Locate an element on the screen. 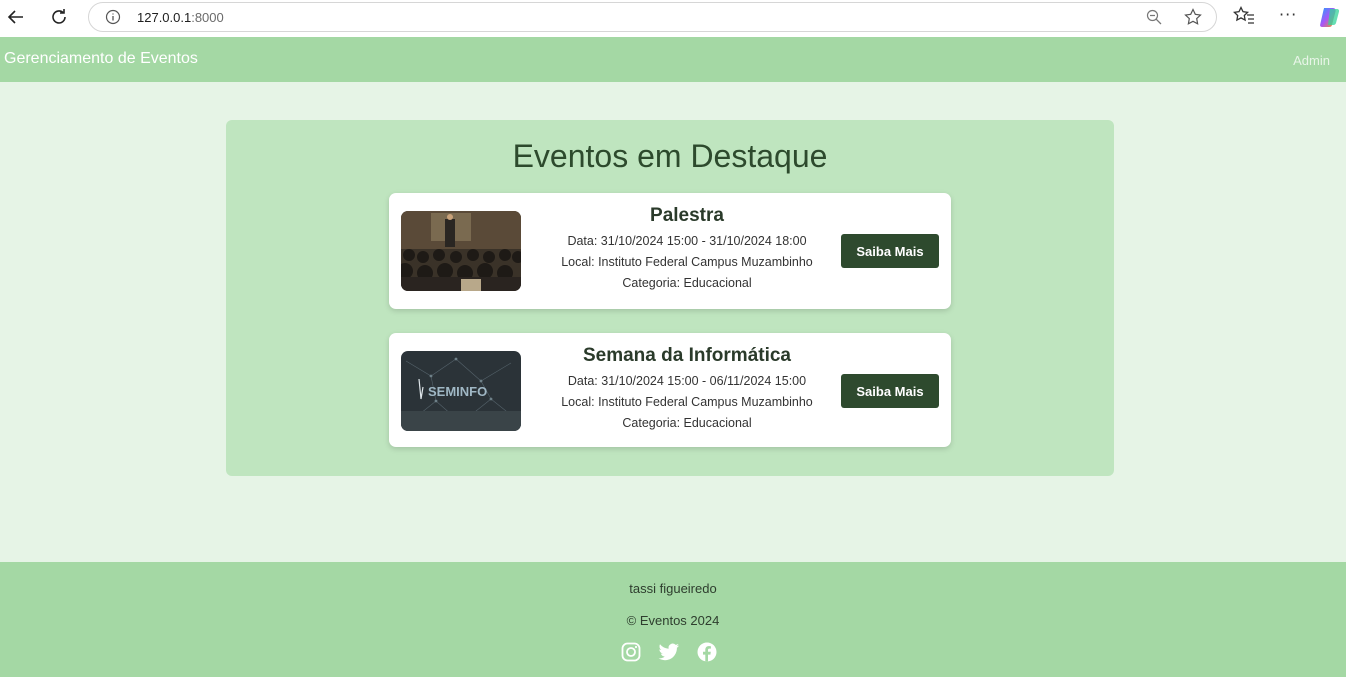  footer-copyright: © Eventos 2024 is located at coordinates (673, 620).